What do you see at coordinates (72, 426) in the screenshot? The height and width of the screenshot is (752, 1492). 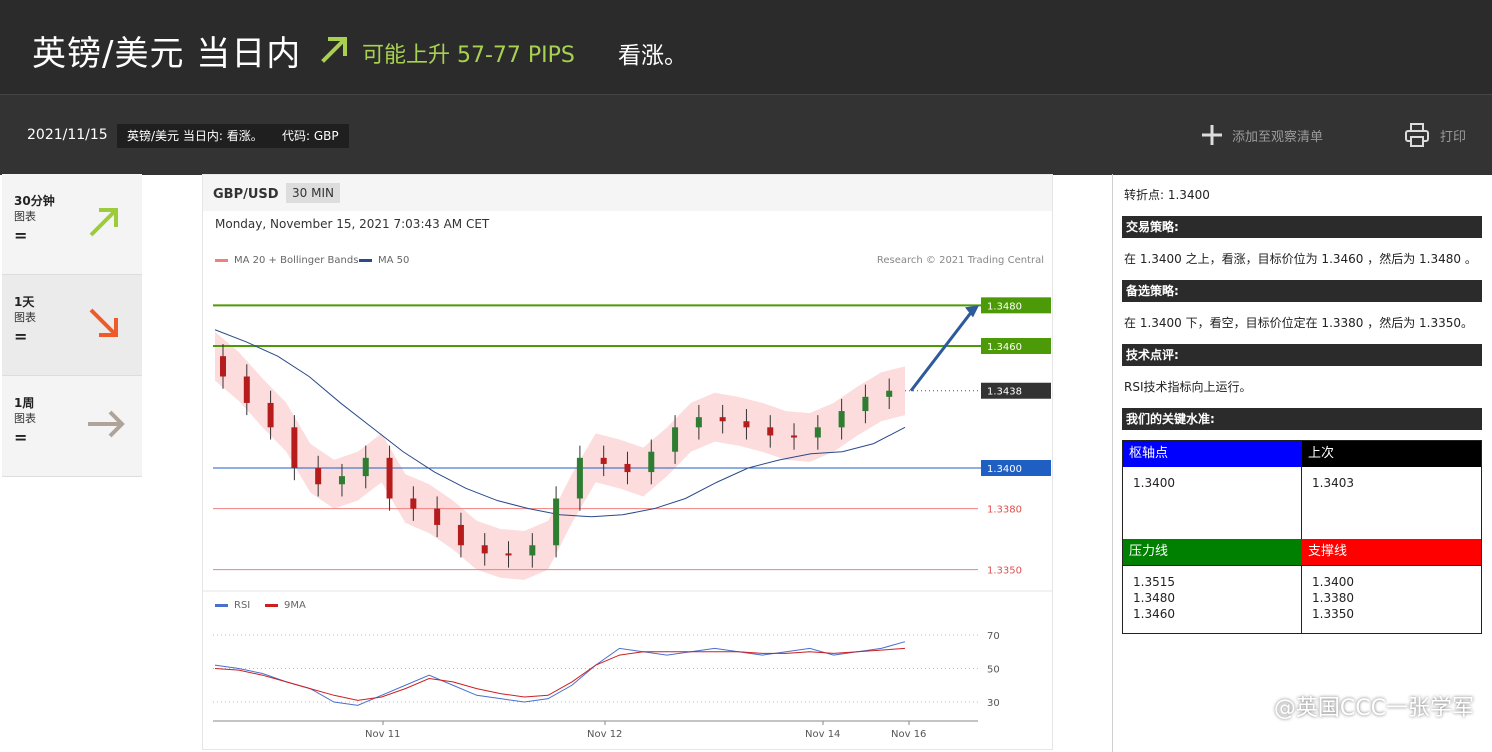 I see `timeframe-1week: 1周 图表 =` at bounding box center [72, 426].